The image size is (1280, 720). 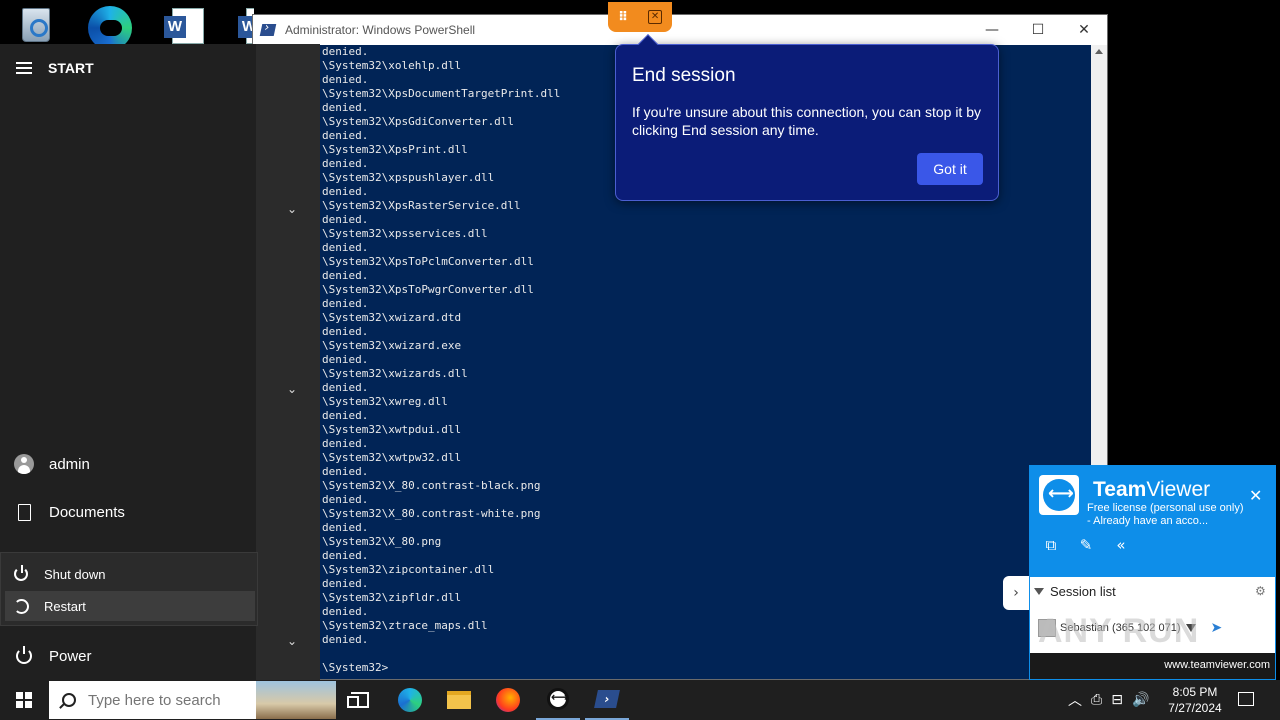 What do you see at coordinates (130, 574) in the screenshot?
I see `shutdown-option: Shut down` at bounding box center [130, 574].